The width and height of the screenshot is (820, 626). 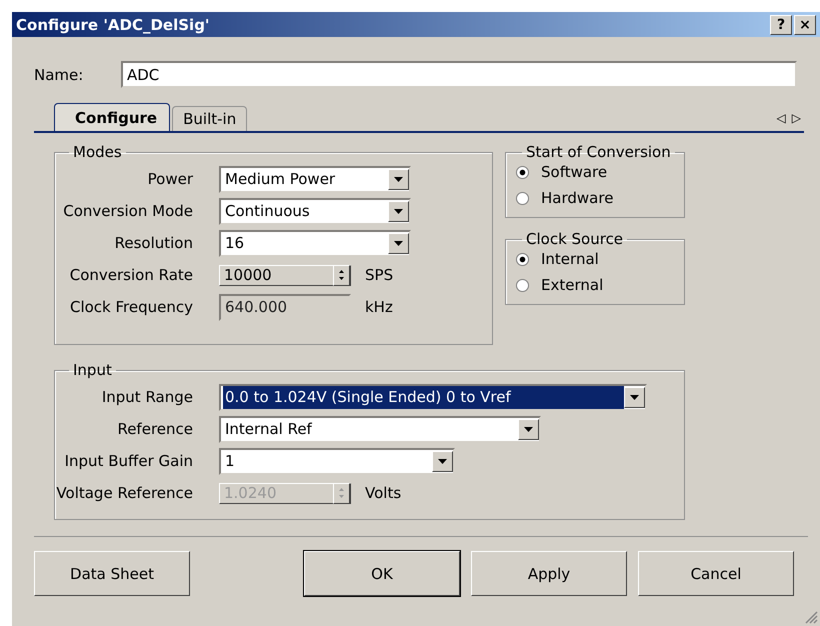 What do you see at coordinates (574, 239) in the screenshot?
I see `group-title: Clock Source` at bounding box center [574, 239].